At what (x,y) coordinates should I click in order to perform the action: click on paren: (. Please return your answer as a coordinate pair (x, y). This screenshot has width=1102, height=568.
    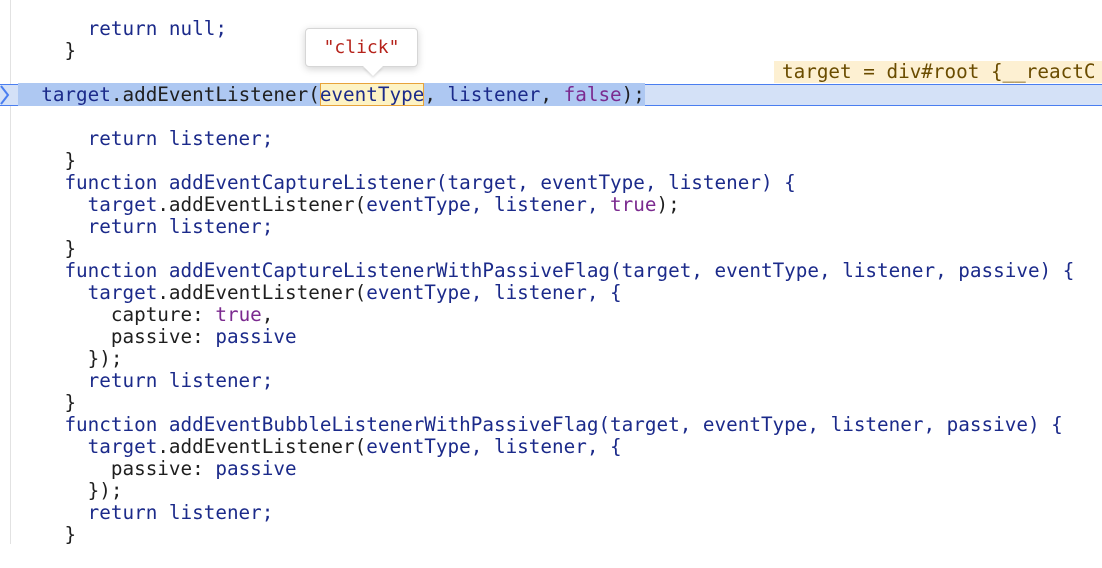
    Looking at the image, I should click on (314, 94).